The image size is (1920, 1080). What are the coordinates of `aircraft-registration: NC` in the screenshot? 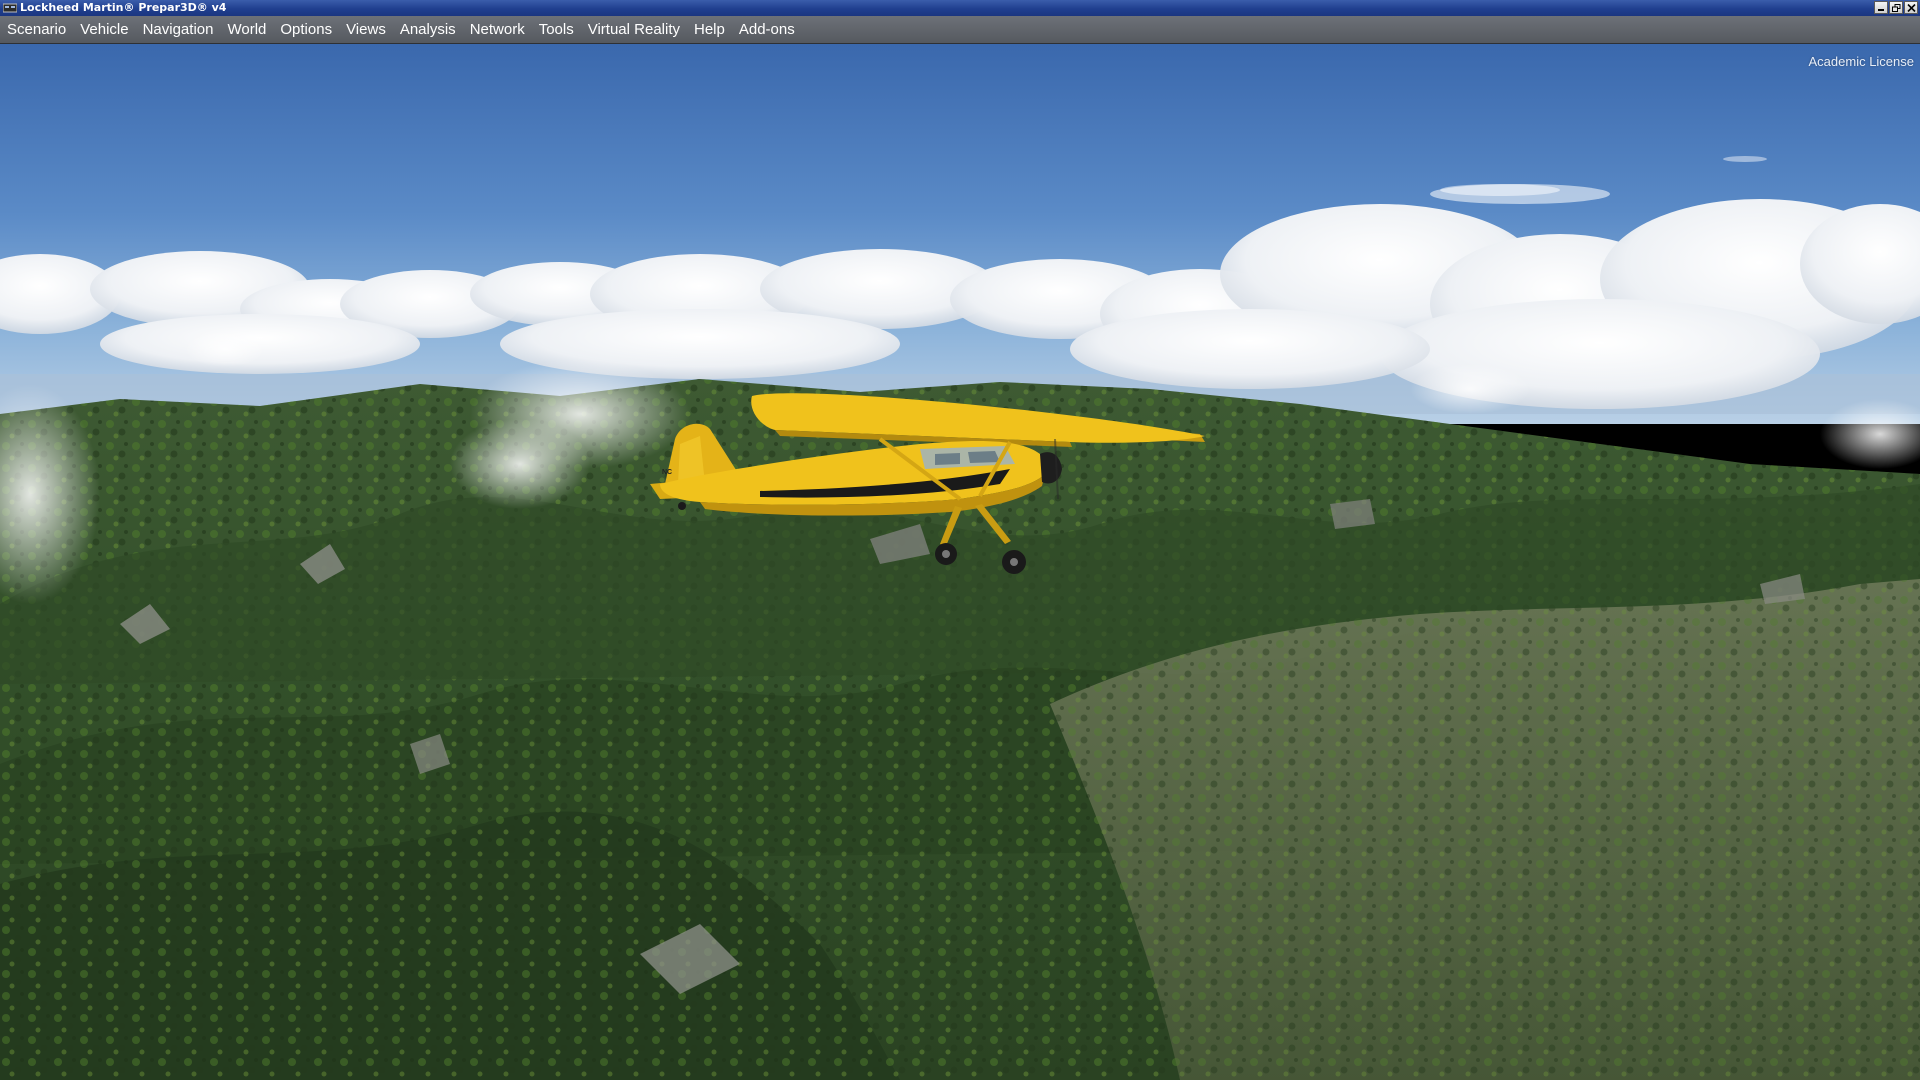 It's located at (667, 472).